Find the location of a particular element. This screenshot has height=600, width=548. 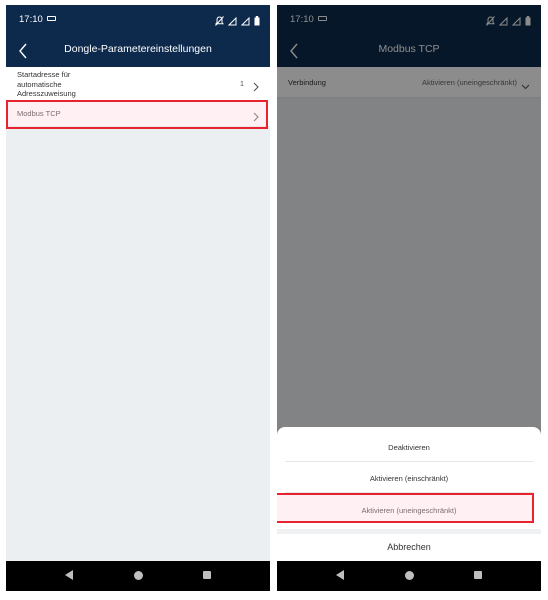

app-bar: Dongle-Parametereinstellungen is located at coordinates (138, 50).